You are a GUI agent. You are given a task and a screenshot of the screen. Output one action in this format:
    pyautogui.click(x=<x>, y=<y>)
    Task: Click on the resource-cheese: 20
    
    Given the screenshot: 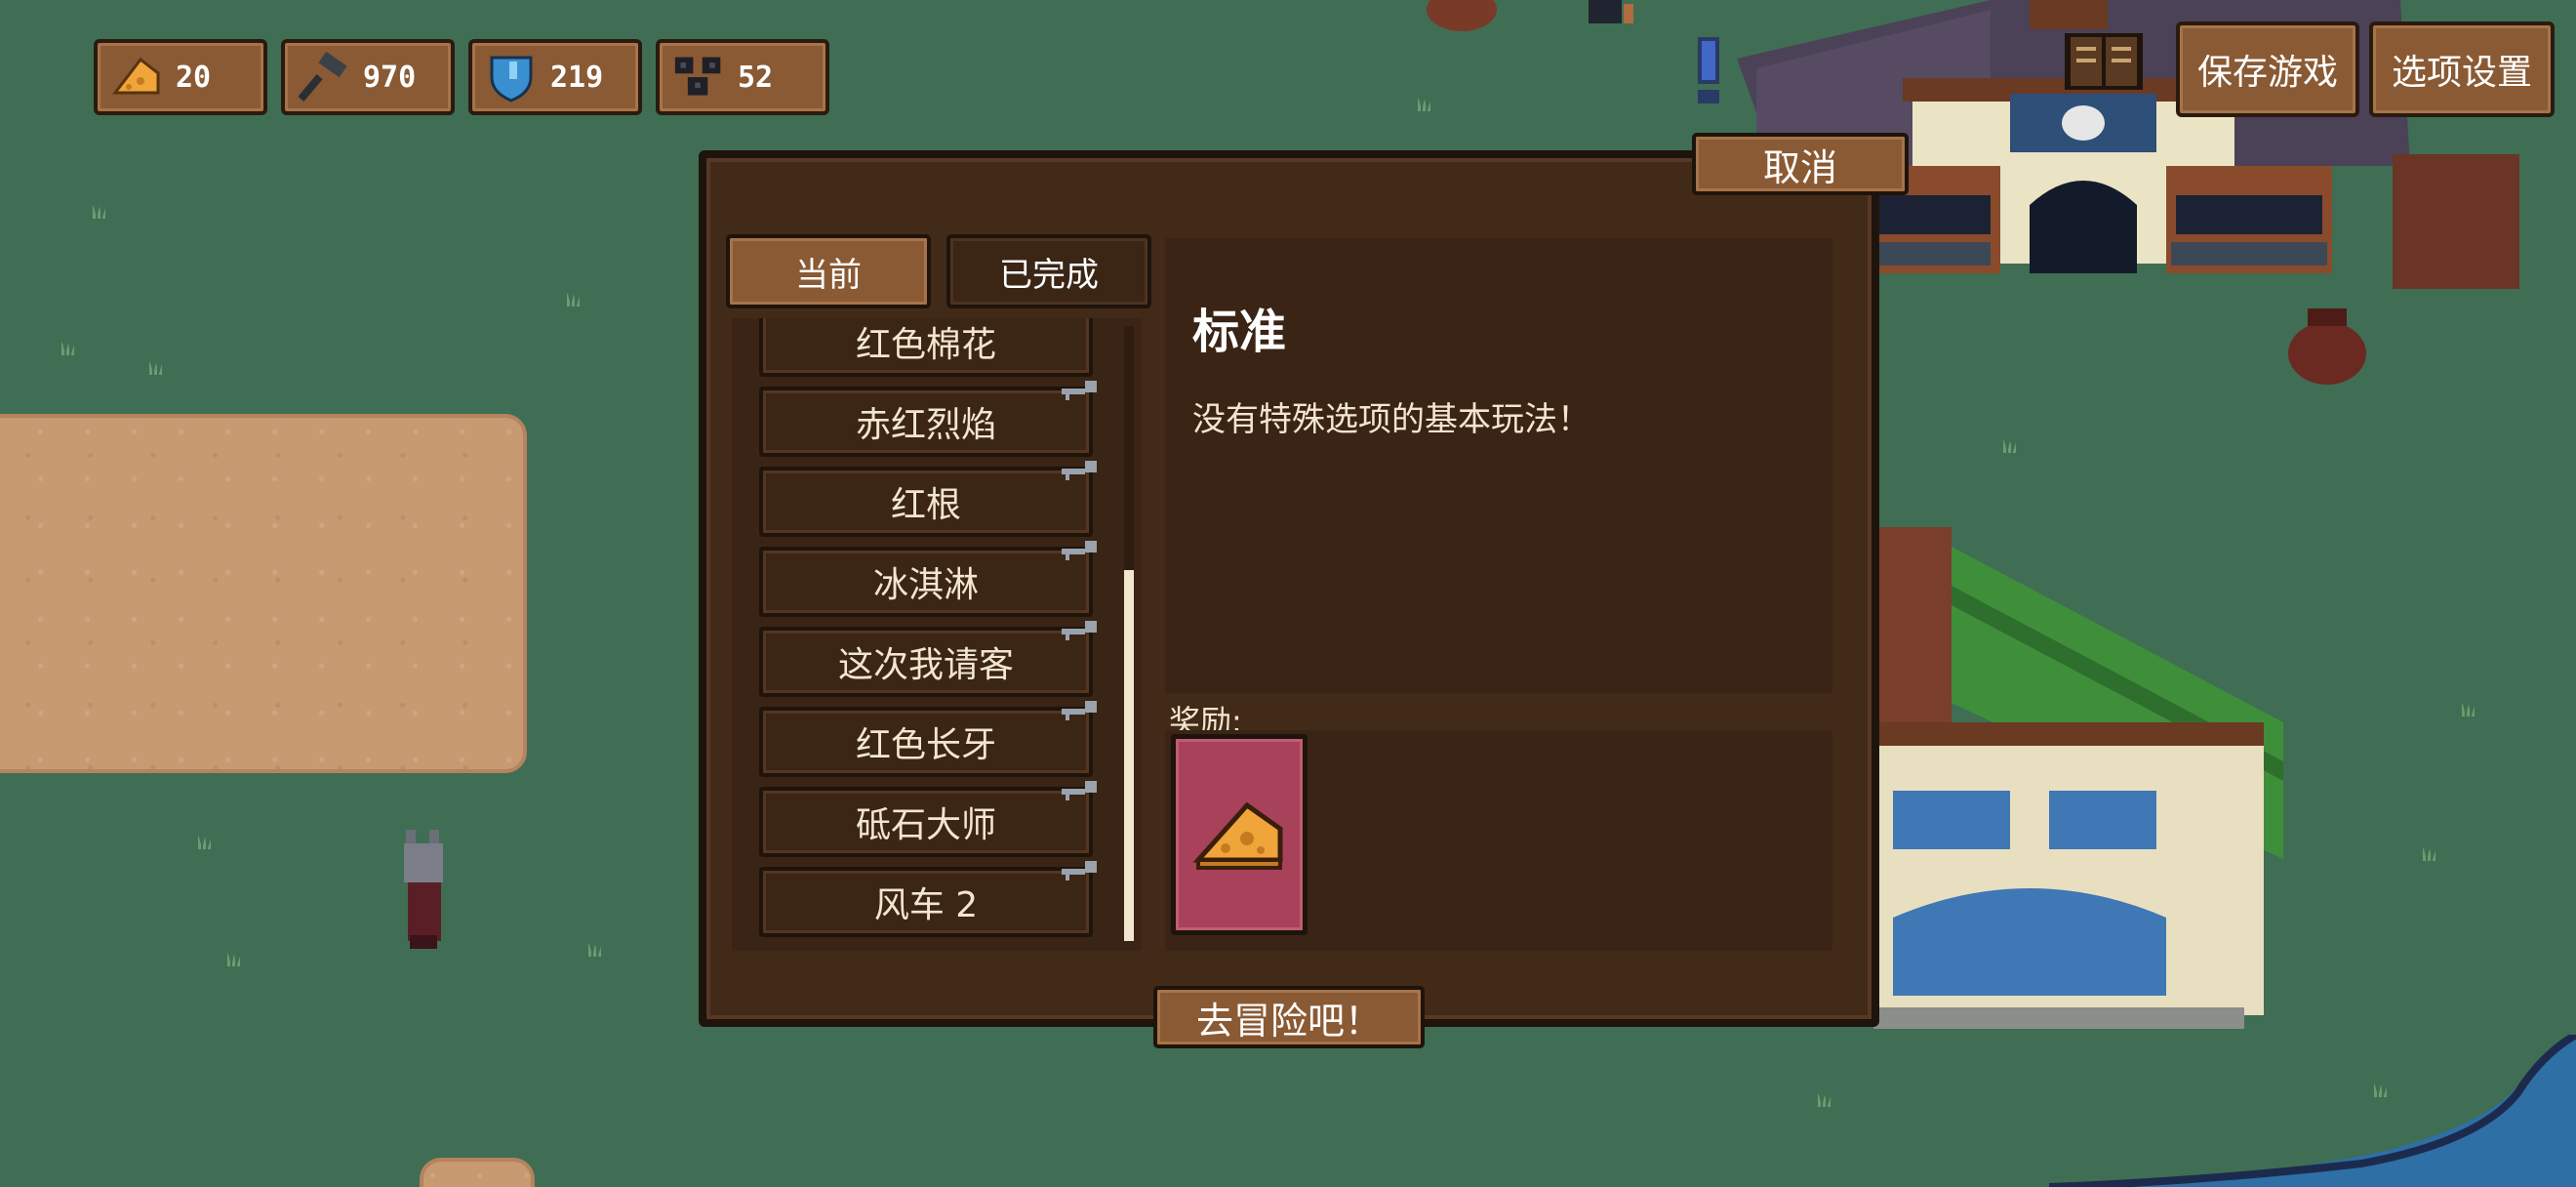 What is the action you would take?
    pyautogui.click(x=180, y=77)
    